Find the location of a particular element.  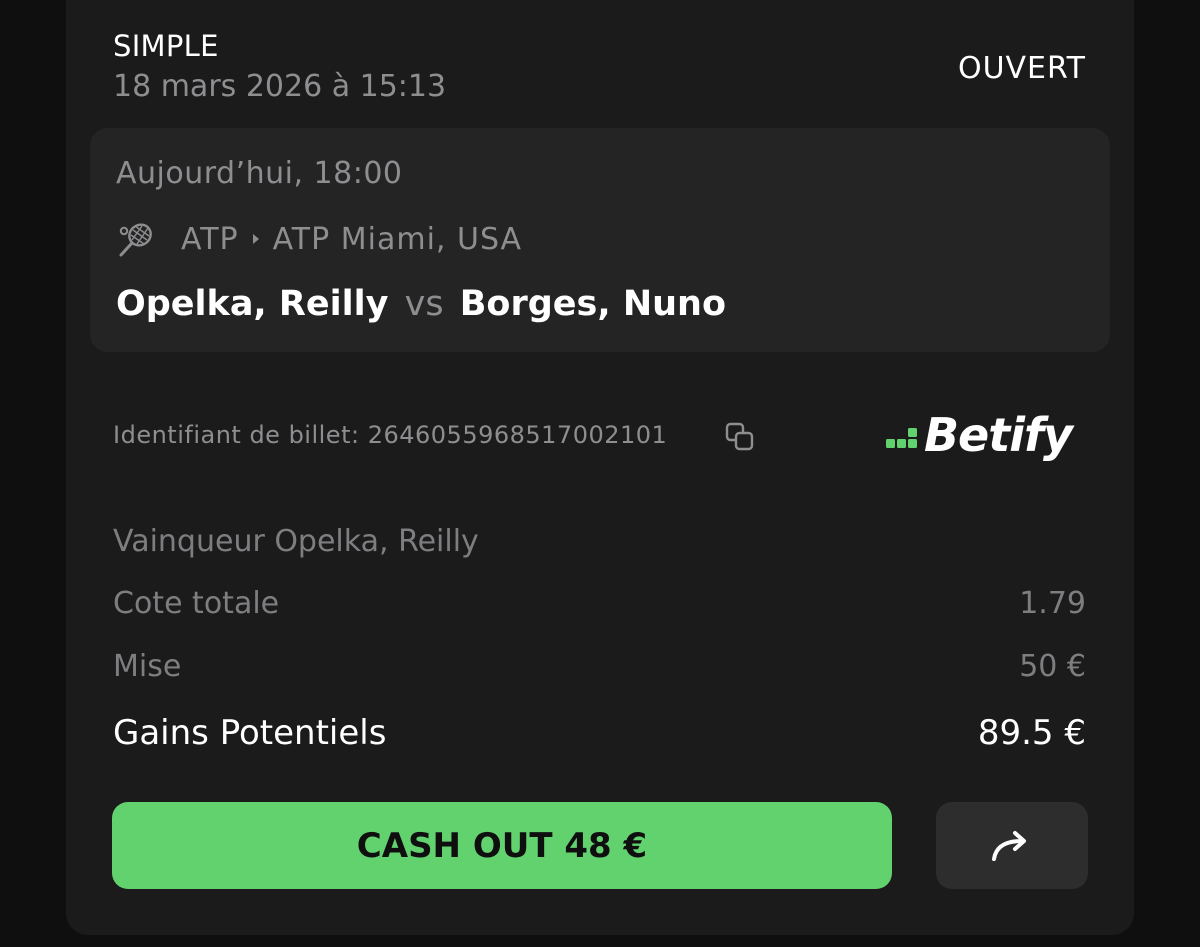

league-breadcrumb: ATP ATP Miami, USA is located at coordinates (351, 239).